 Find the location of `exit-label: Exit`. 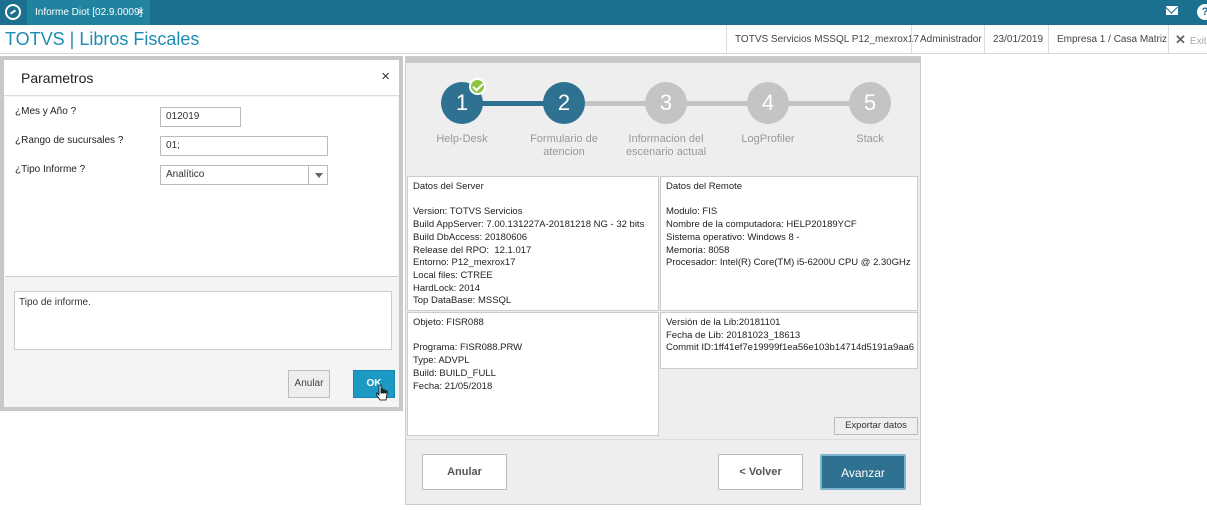

exit-label: Exit is located at coordinates (1198, 41).